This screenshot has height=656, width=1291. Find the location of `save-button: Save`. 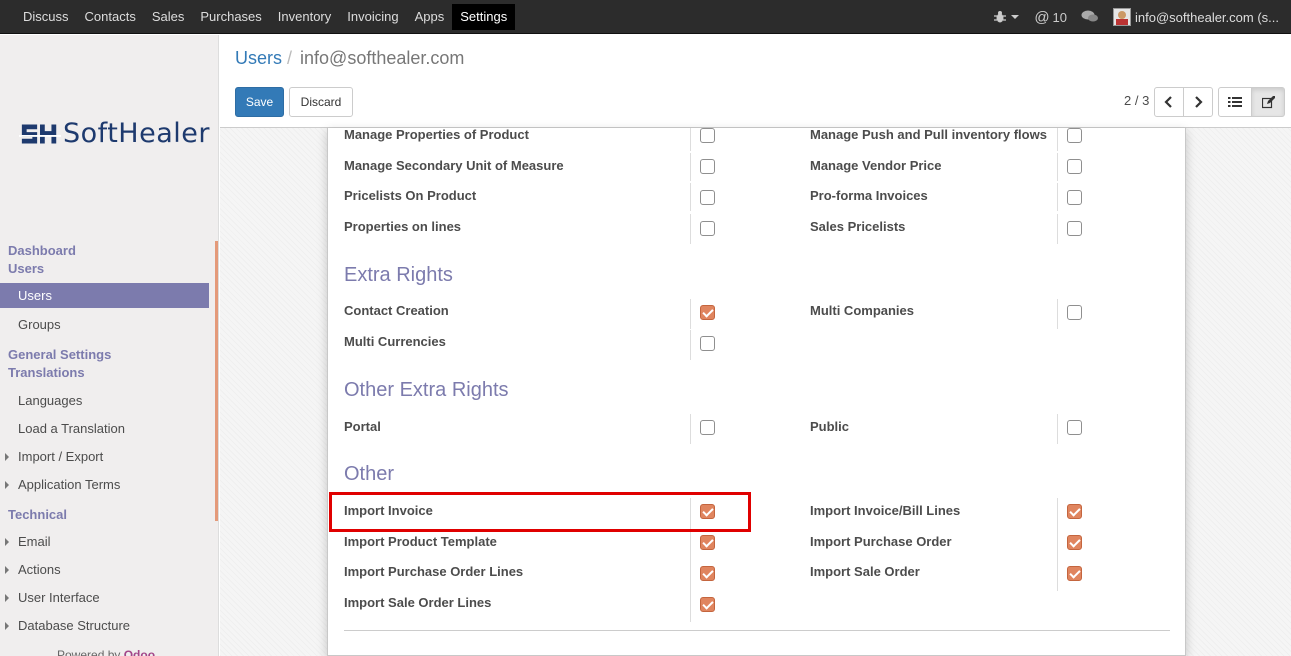

save-button: Save is located at coordinates (259, 102).